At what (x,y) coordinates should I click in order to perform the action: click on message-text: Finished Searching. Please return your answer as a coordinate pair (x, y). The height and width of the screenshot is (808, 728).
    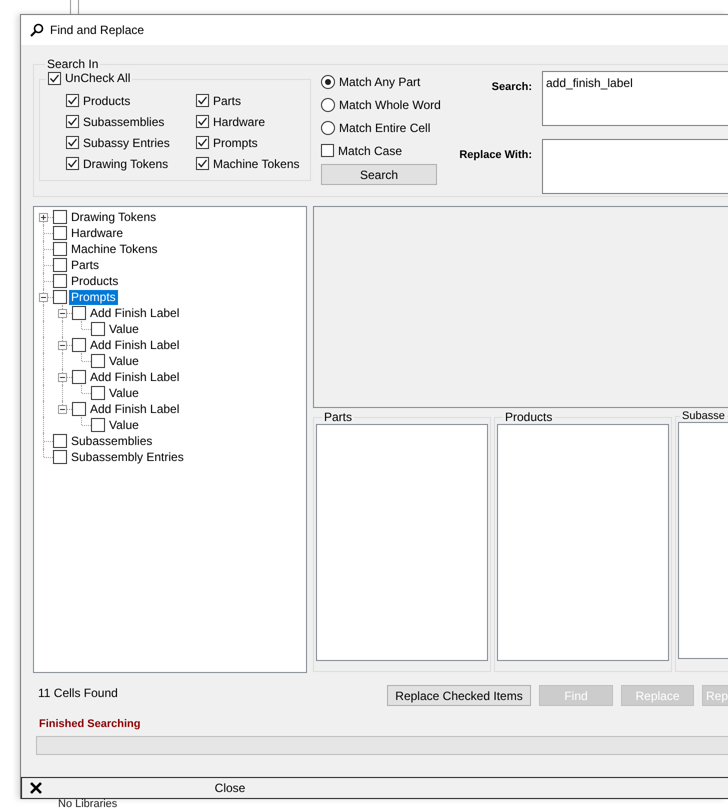
    Looking at the image, I should click on (90, 724).